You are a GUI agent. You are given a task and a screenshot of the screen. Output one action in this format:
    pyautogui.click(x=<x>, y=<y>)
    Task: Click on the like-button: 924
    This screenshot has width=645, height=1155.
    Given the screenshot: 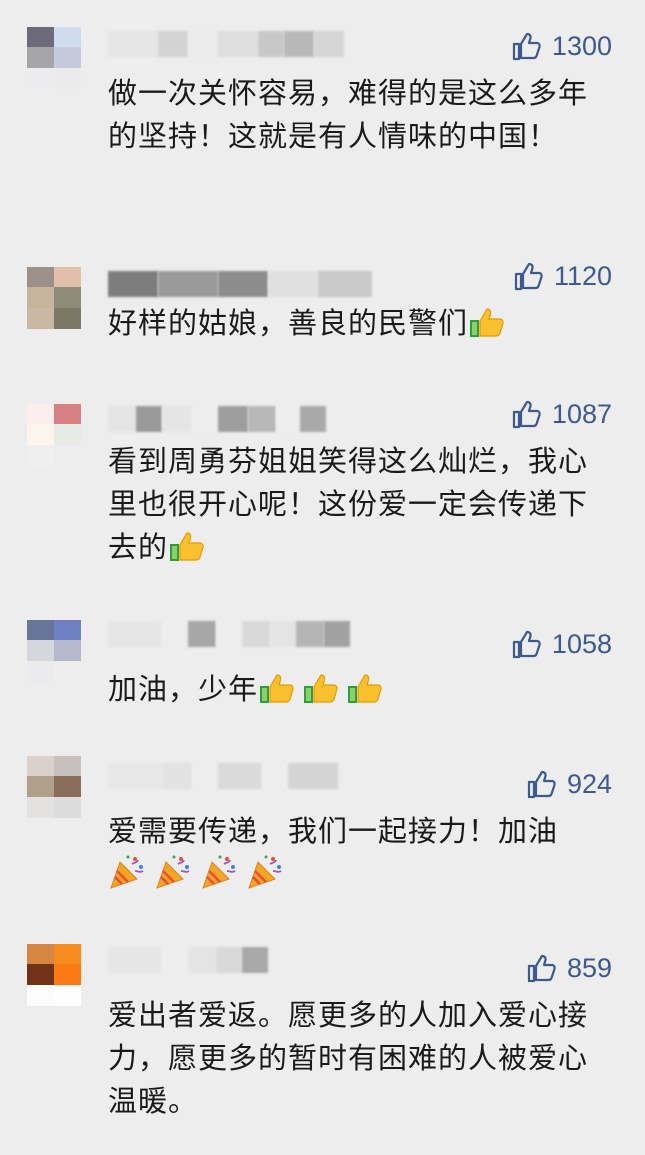 What is the action you would take?
    pyautogui.click(x=568, y=784)
    